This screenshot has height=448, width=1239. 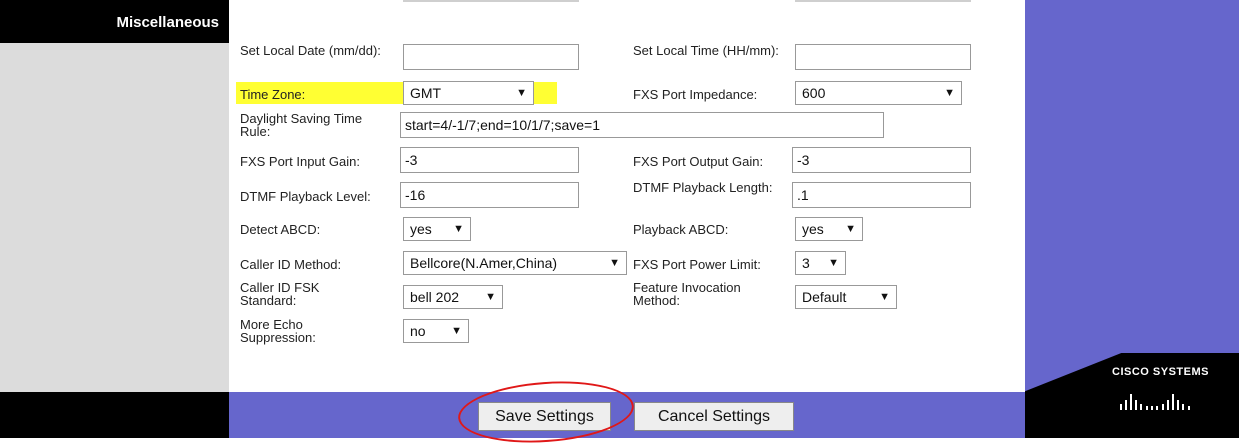 I want to click on caller-id-method-select: Bellcore(N.Amer,China) ▼, so click(x=515, y=263).